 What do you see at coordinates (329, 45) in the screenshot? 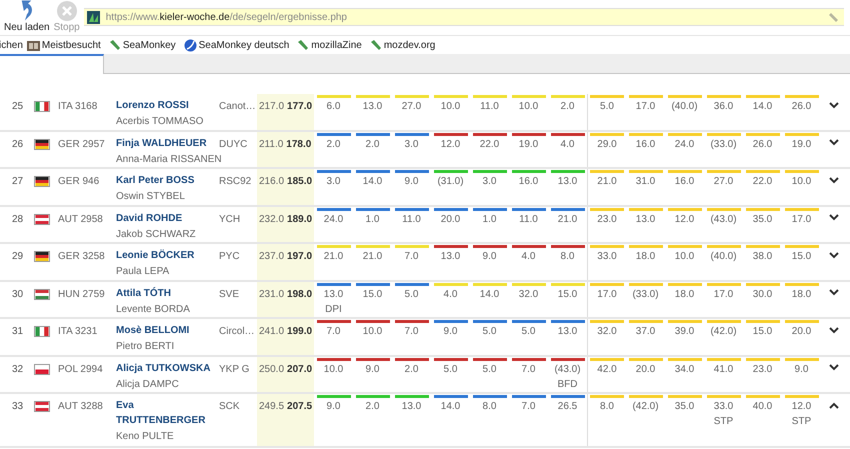
I see `bookmark-link: mozillaZine` at bounding box center [329, 45].